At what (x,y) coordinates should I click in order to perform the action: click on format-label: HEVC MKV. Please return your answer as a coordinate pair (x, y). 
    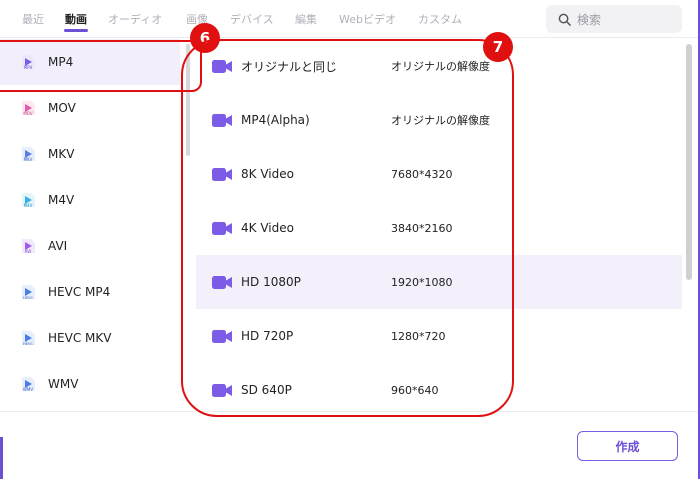
    Looking at the image, I should click on (80, 338).